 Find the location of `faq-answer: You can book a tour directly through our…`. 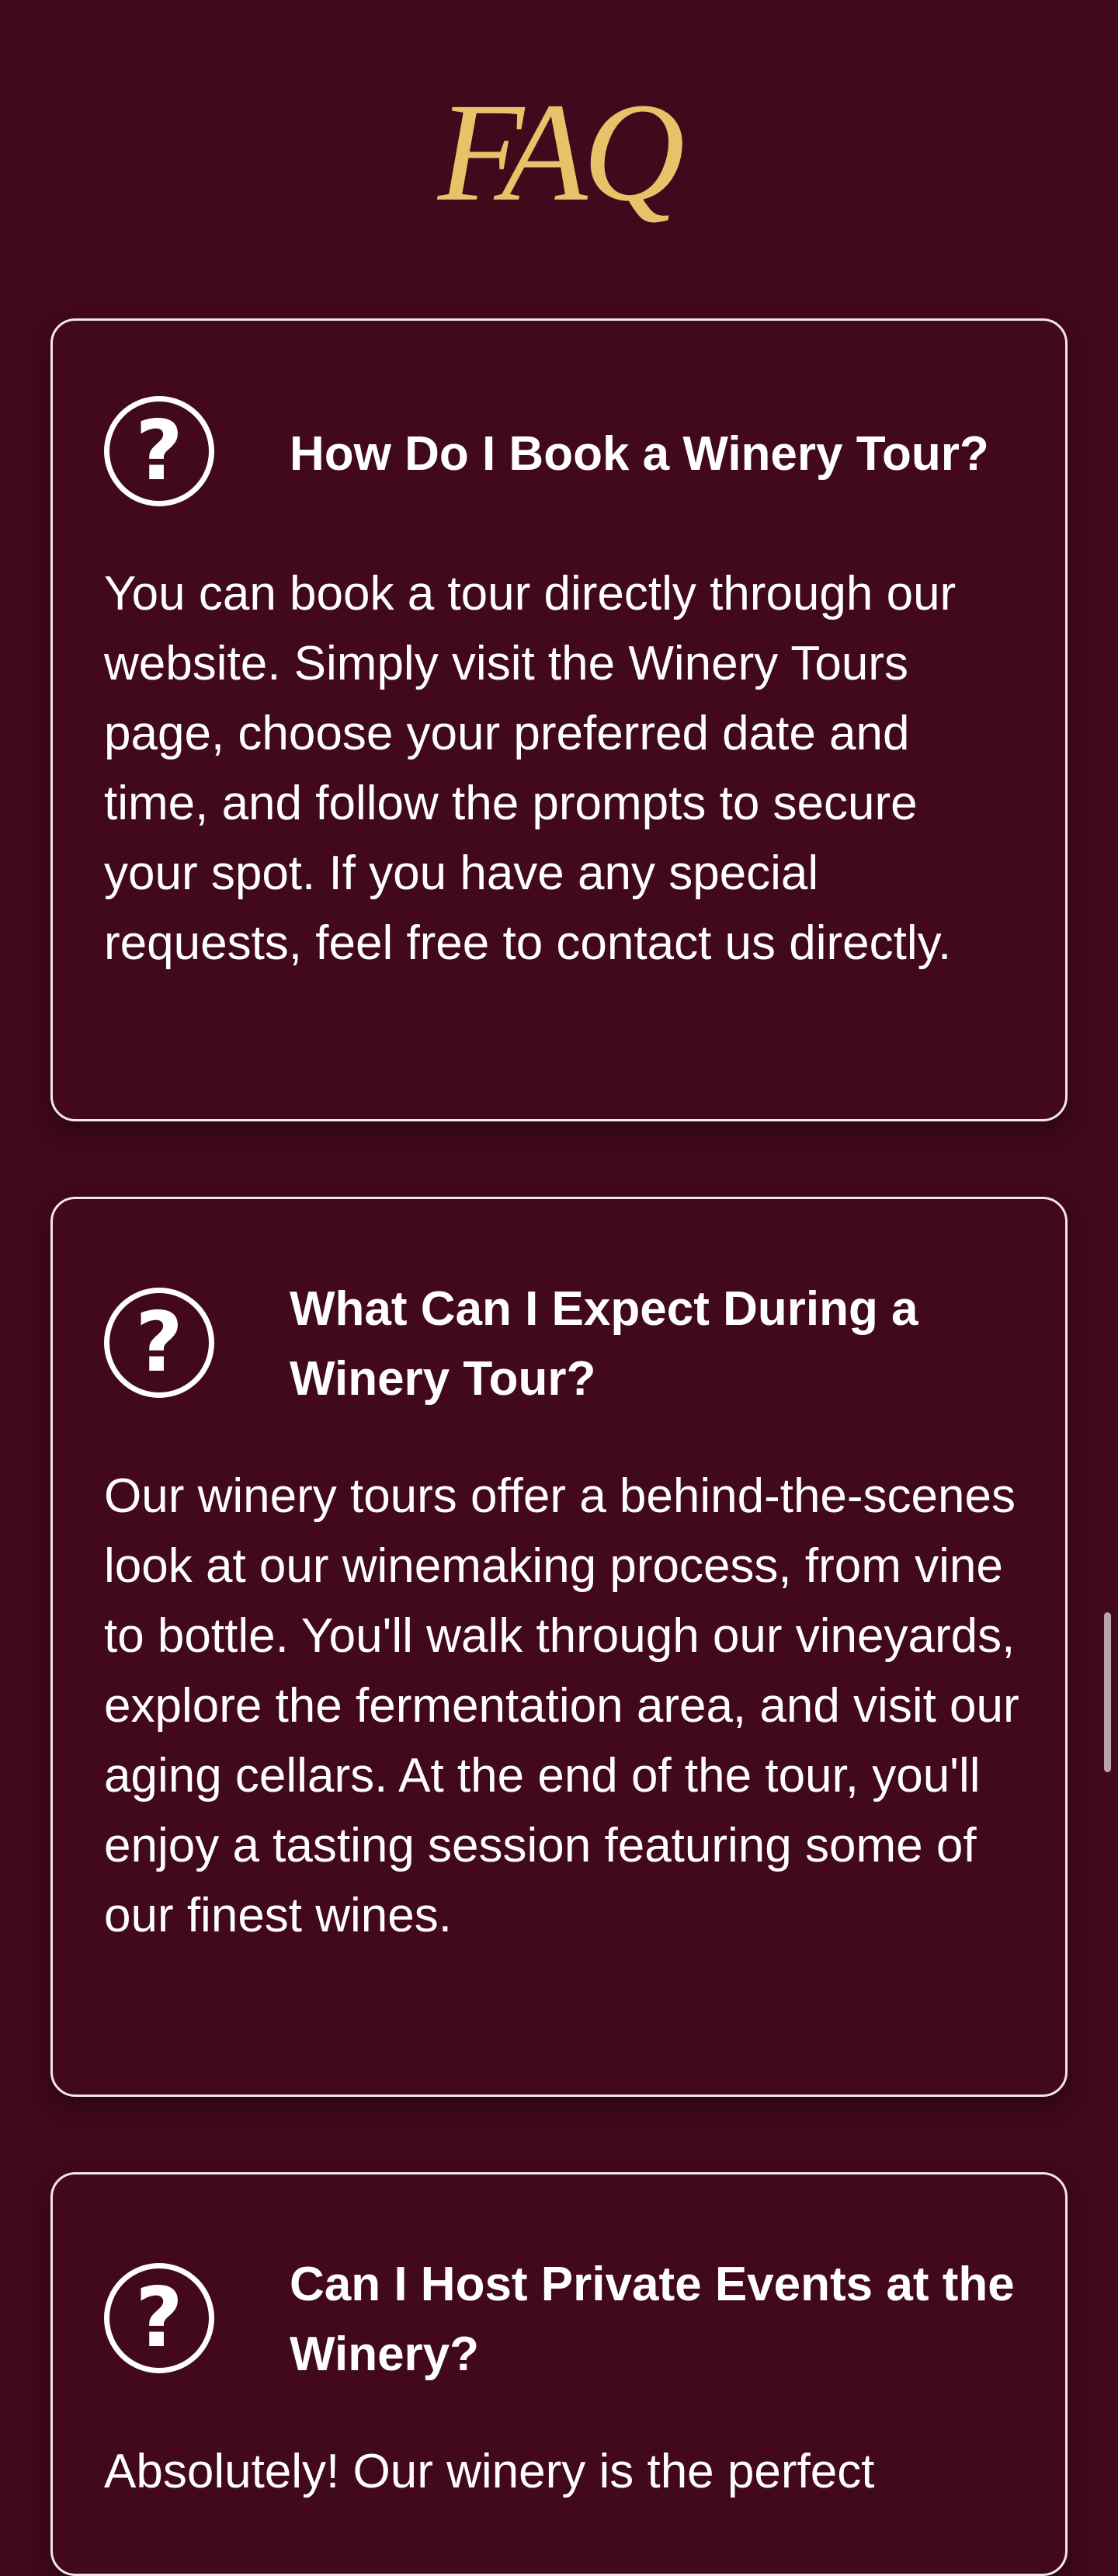

faq-answer: You can book a tour directly through our… is located at coordinates (530, 768).